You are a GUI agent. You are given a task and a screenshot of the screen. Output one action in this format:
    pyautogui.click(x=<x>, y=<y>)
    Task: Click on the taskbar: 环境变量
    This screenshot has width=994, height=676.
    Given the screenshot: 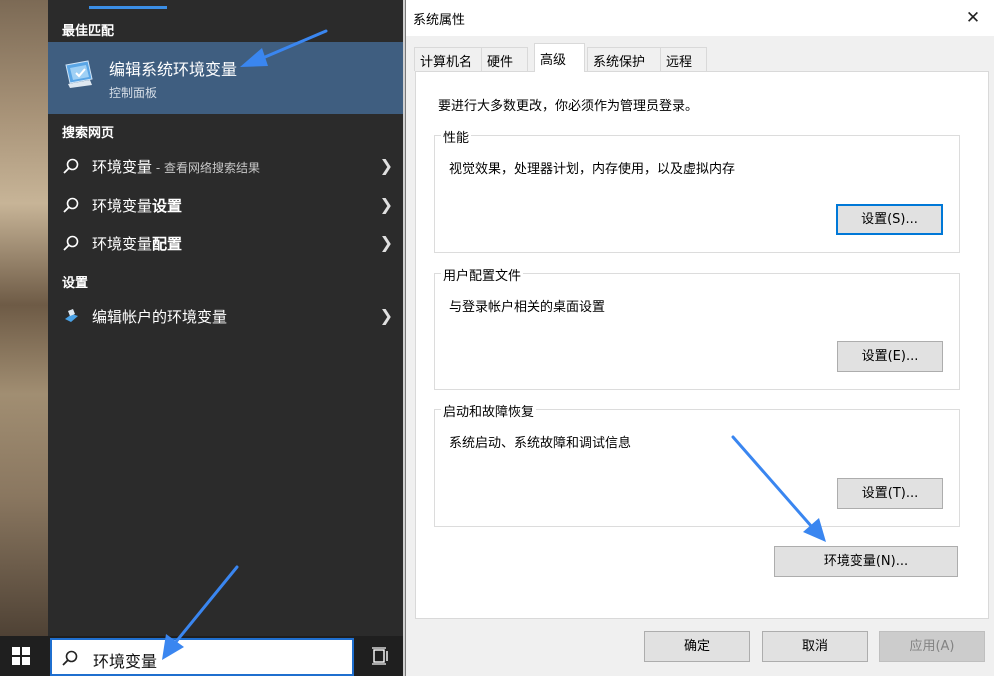 What is the action you would take?
    pyautogui.click(x=201, y=656)
    